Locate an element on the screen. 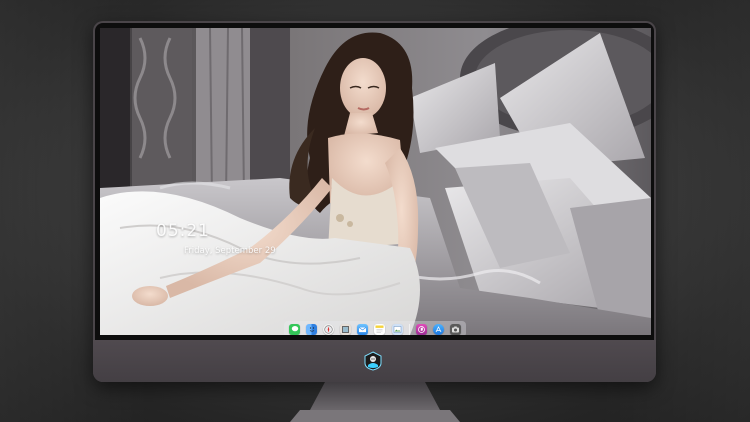  lock-screen-date: Friday, September 29 is located at coordinates (230, 251).